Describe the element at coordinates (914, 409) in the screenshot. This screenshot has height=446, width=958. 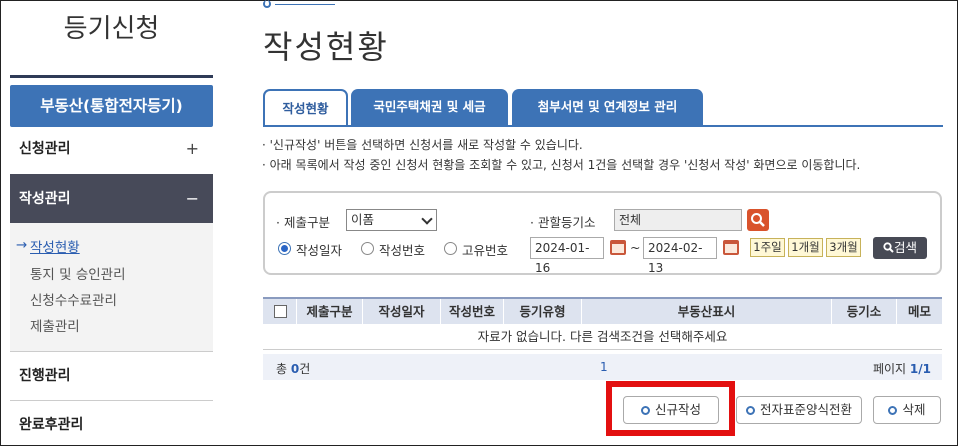
I see `delete-button-label: 삭제` at that location.